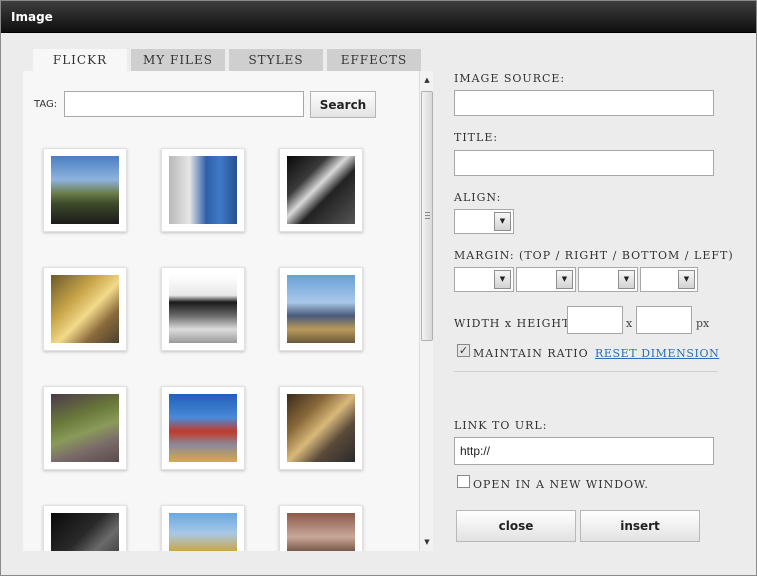  Describe the element at coordinates (640, 526) in the screenshot. I see `insert-button: insert` at that location.